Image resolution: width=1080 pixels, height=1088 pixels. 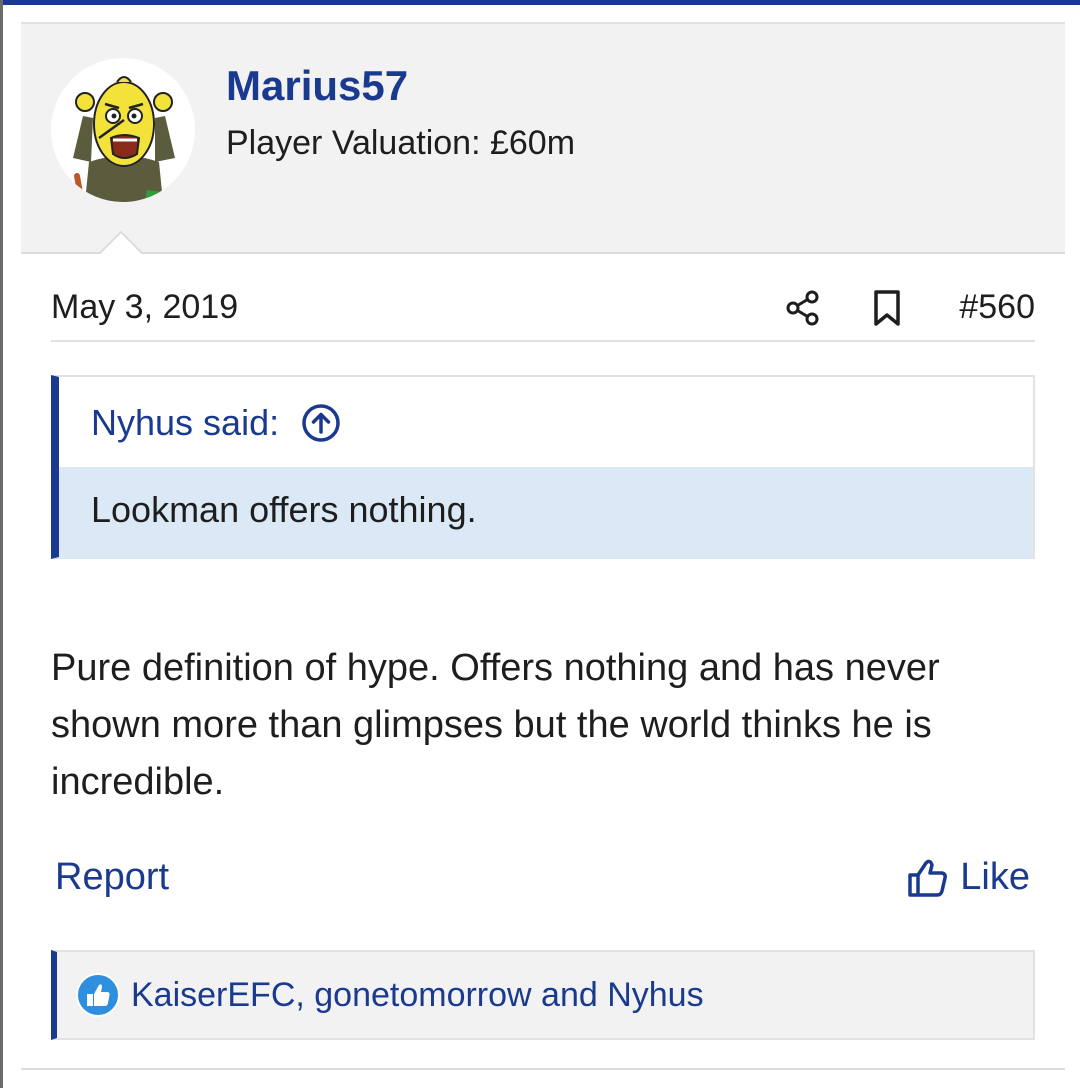 I want to click on reaction-users: KaiserEFC, gonetomorrow and Nyhus, so click(x=417, y=995).